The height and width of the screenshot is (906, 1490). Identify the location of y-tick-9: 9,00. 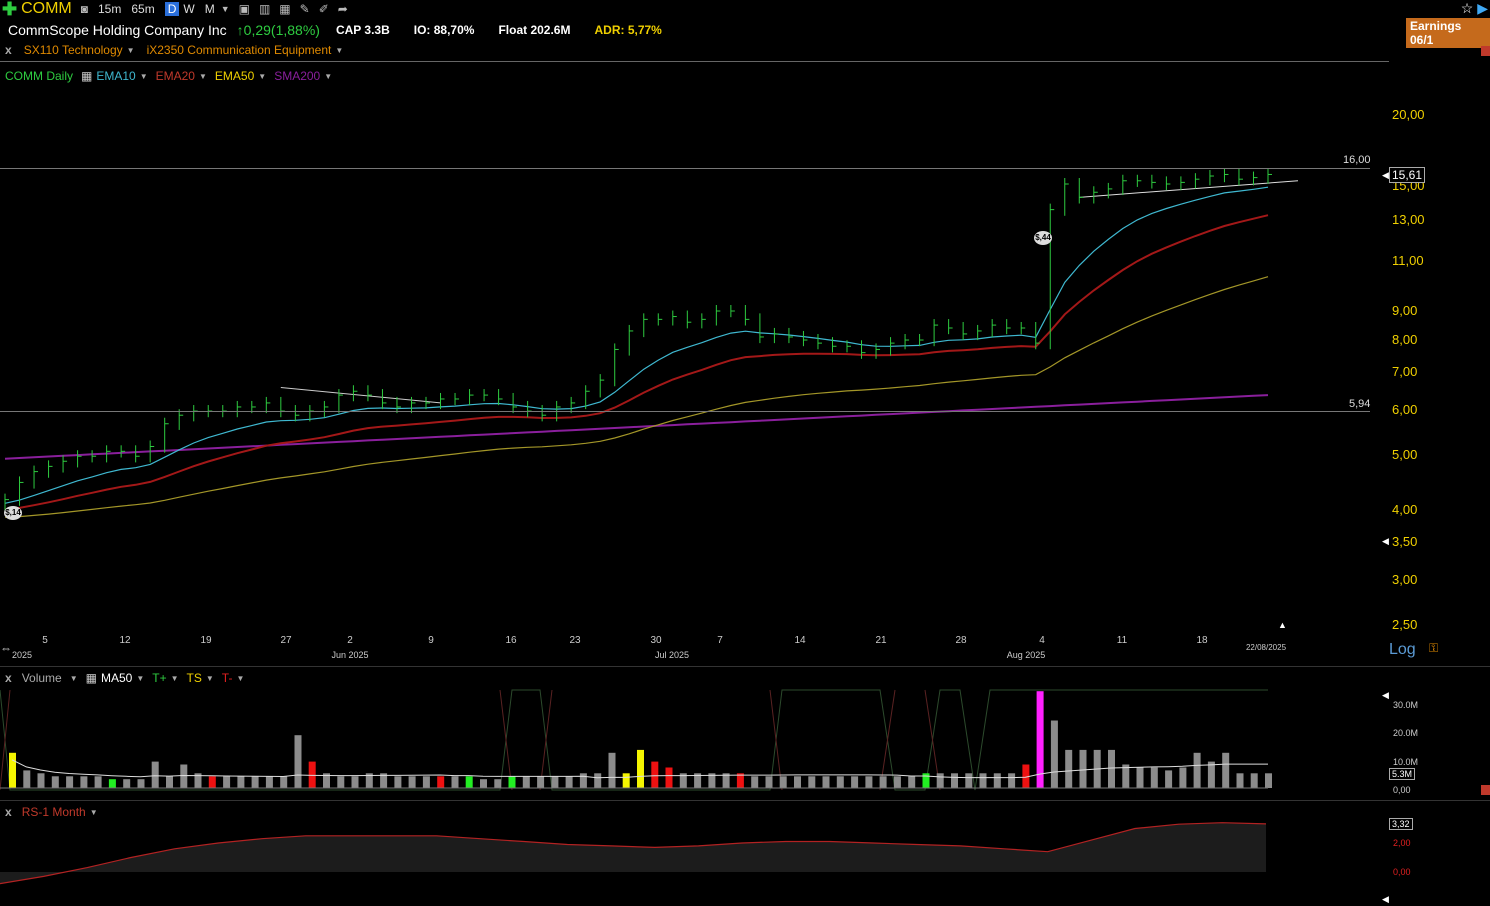
(1405, 310).